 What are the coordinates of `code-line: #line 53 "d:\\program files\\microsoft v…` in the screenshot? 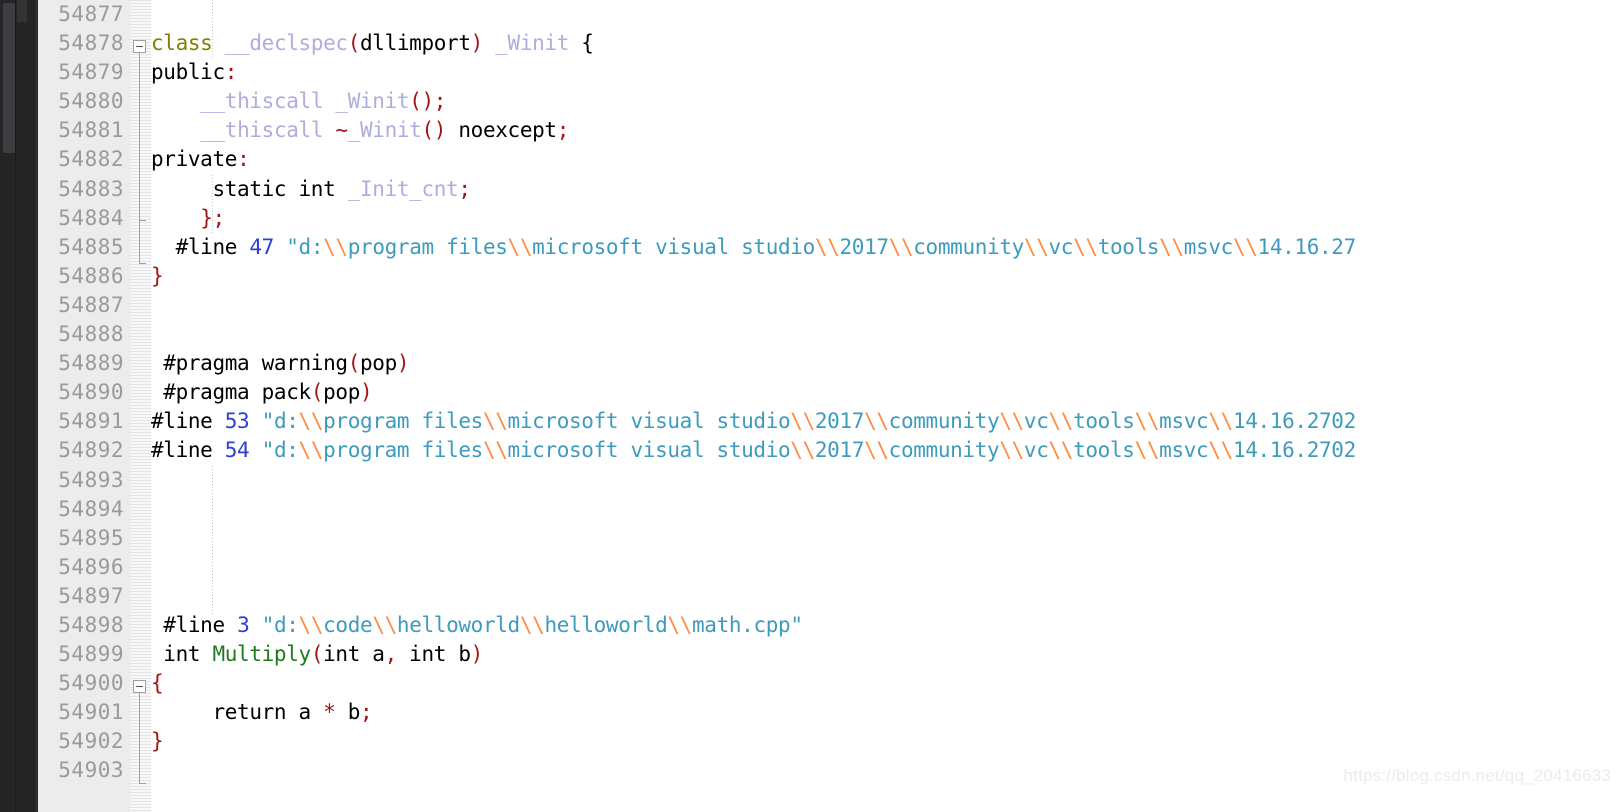 It's located at (885, 421).